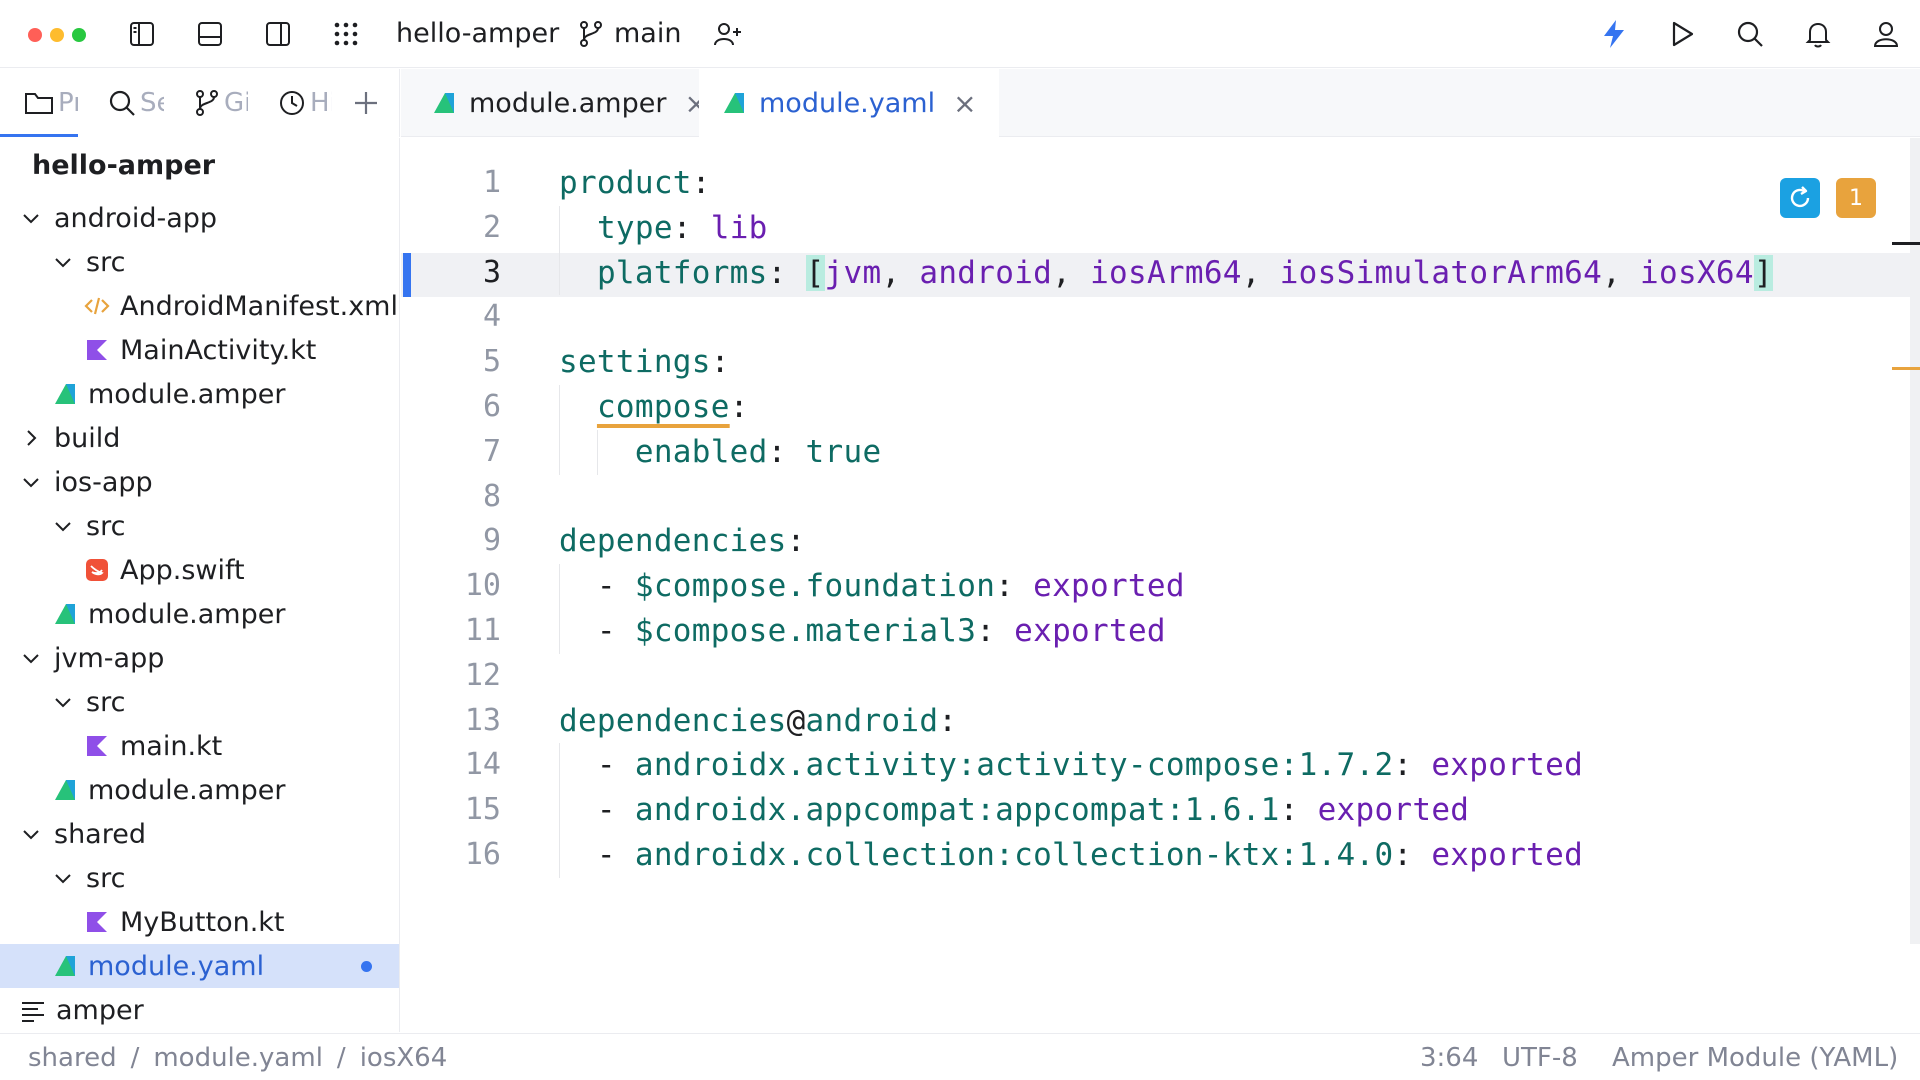 This screenshot has height=1080, width=1920. Describe the element at coordinates (451, 855) in the screenshot. I see `line-number: 16` at that location.